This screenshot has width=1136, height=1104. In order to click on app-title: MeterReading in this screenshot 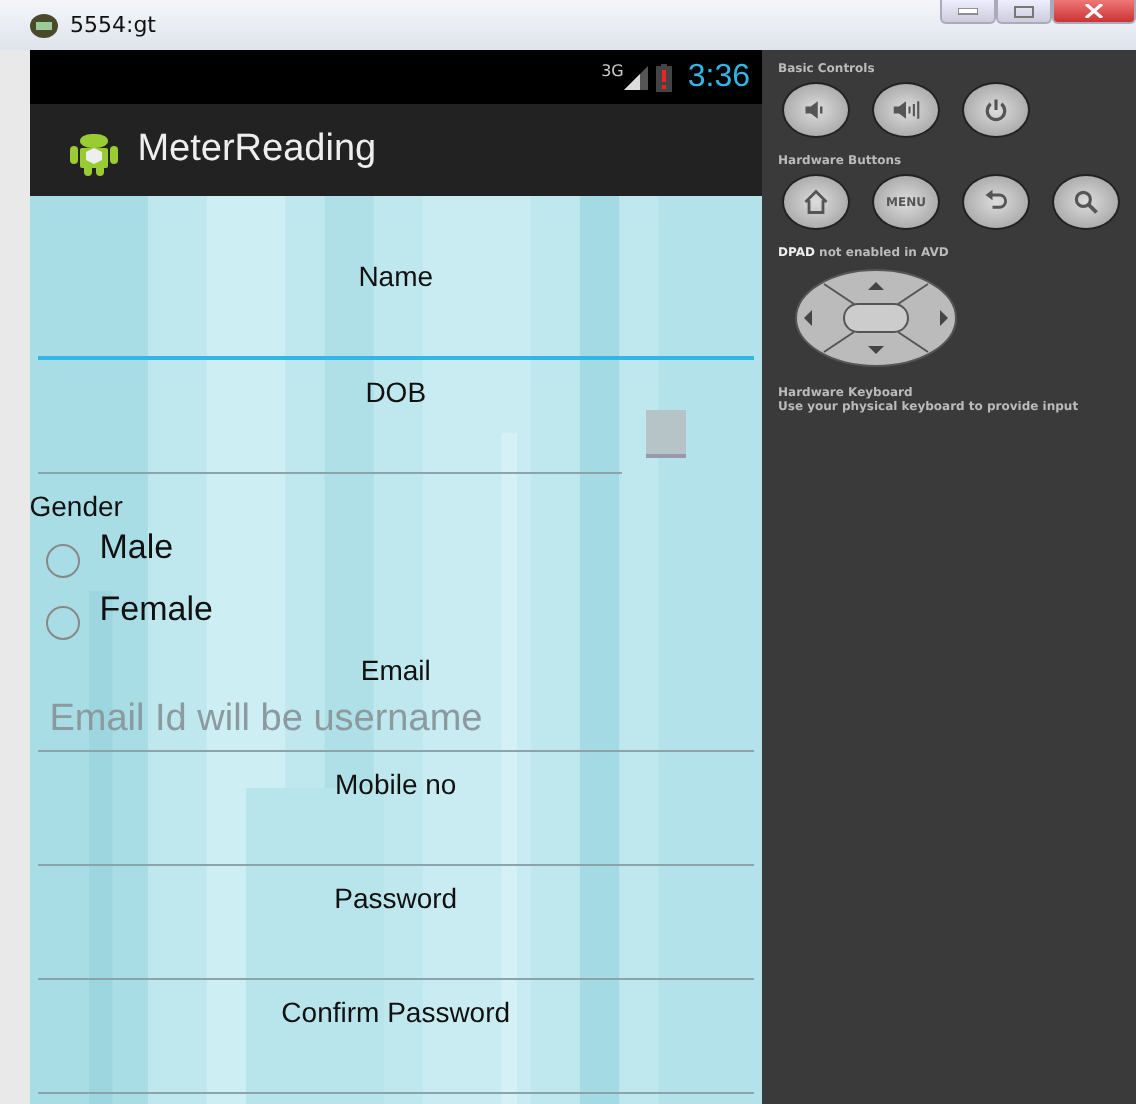, I will do `click(257, 150)`.